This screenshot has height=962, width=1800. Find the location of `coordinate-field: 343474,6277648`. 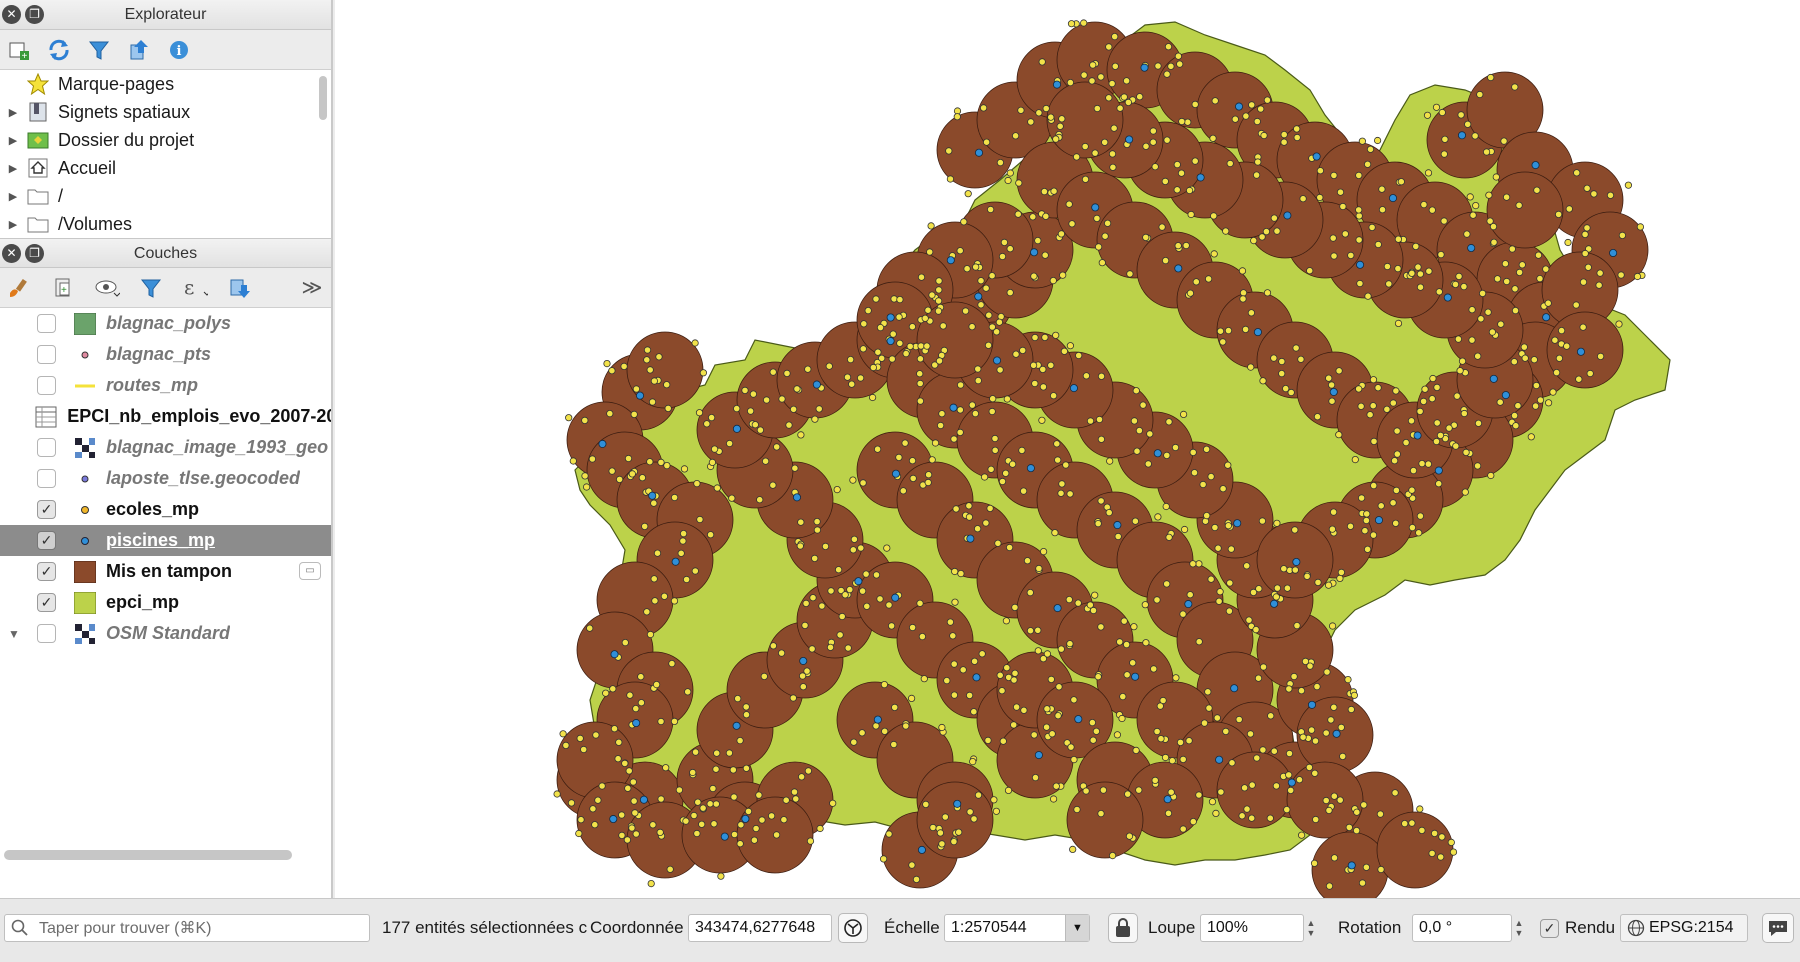

coordinate-field: 343474,6277648 is located at coordinates (760, 928).